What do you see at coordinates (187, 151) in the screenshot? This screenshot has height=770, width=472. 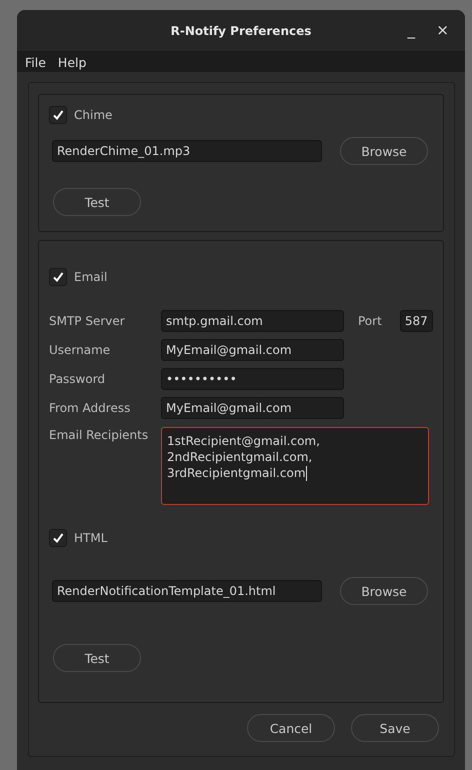 I see `file-field: RenderChime_01.mp3` at bounding box center [187, 151].